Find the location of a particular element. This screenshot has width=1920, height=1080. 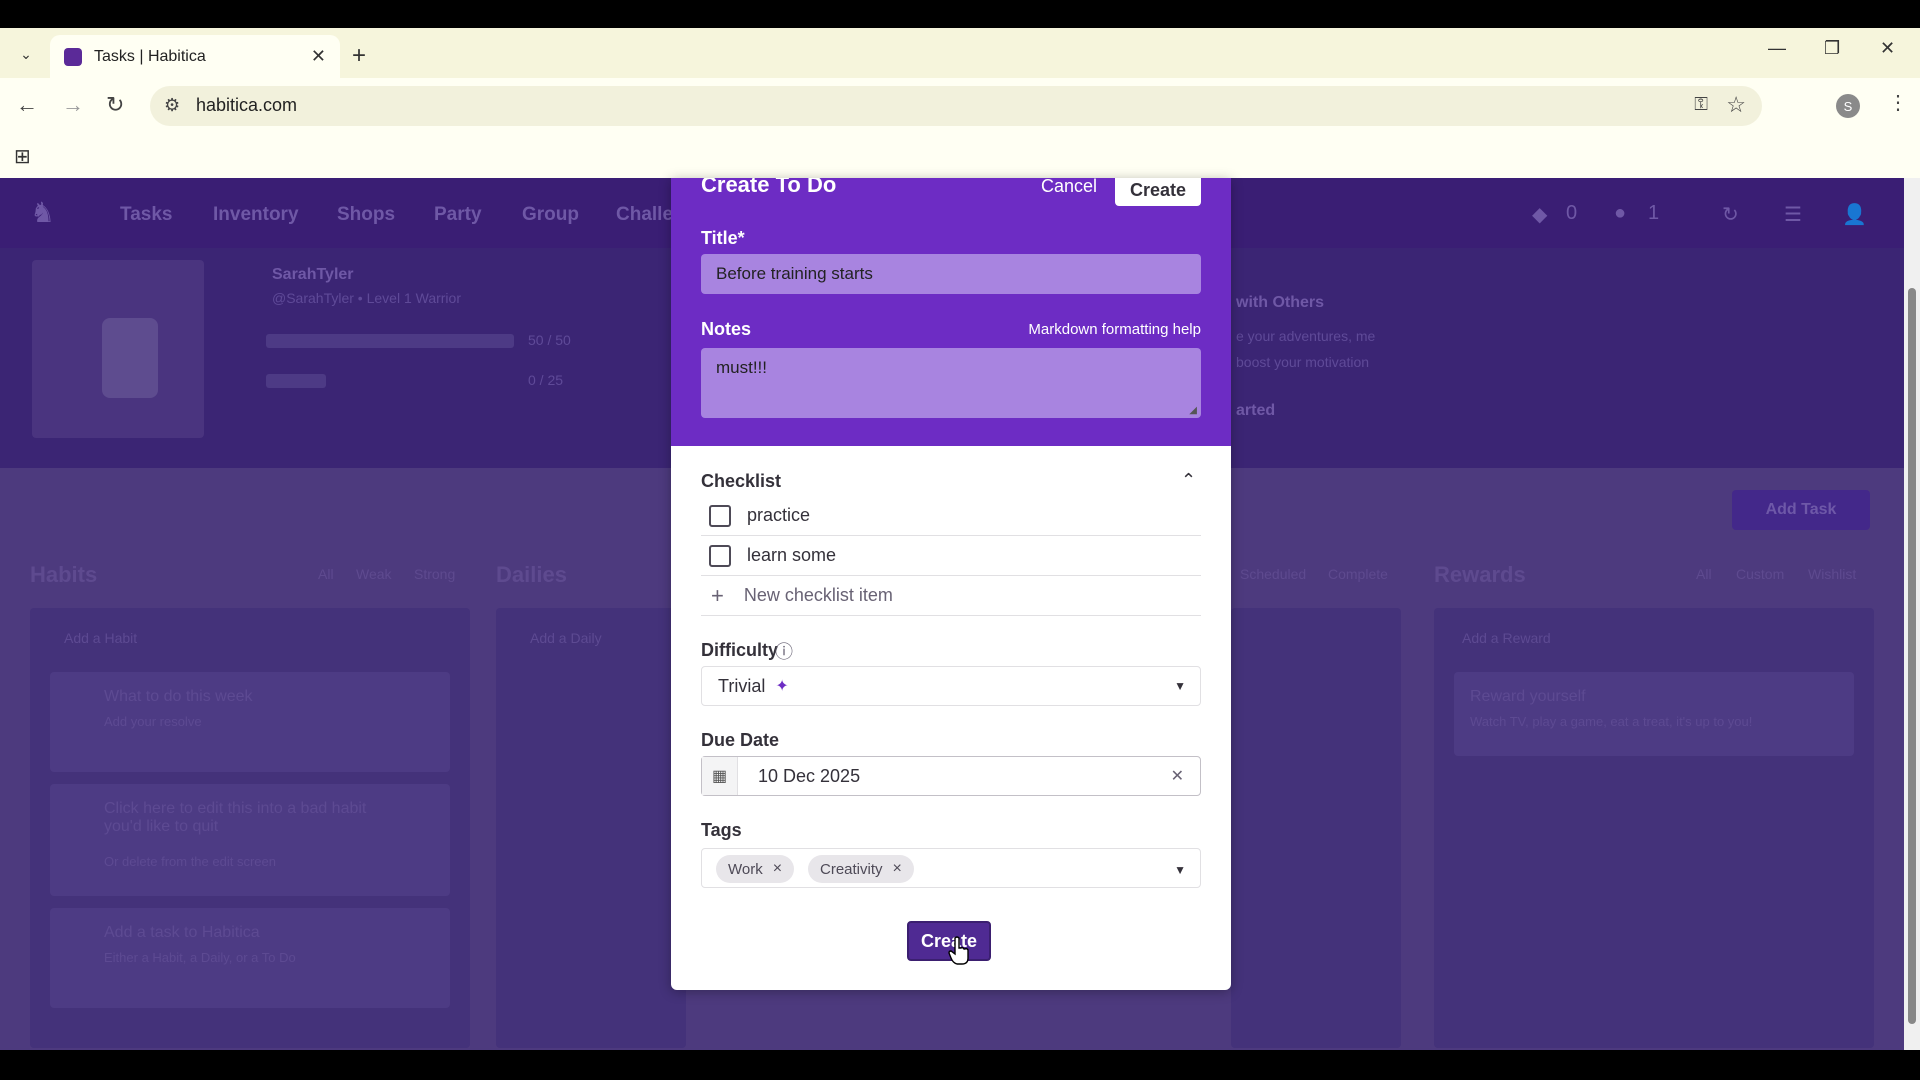

tag-chip-label: Creativity is located at coordinates (851, 869).